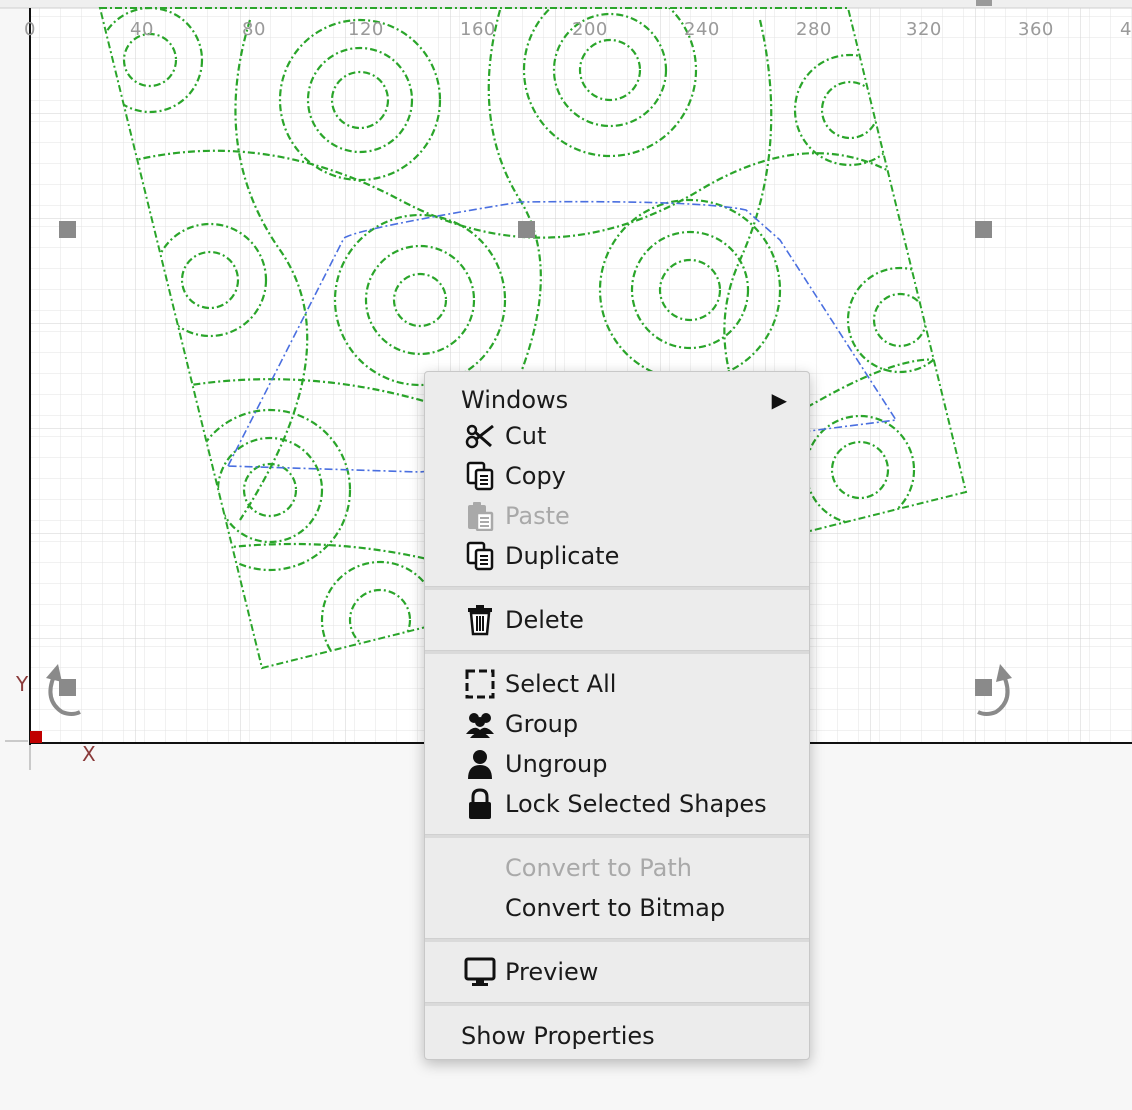  Describe the element at coordinates (617, 724) in the screenshot. I see `menu-item-group: Group` at that location.